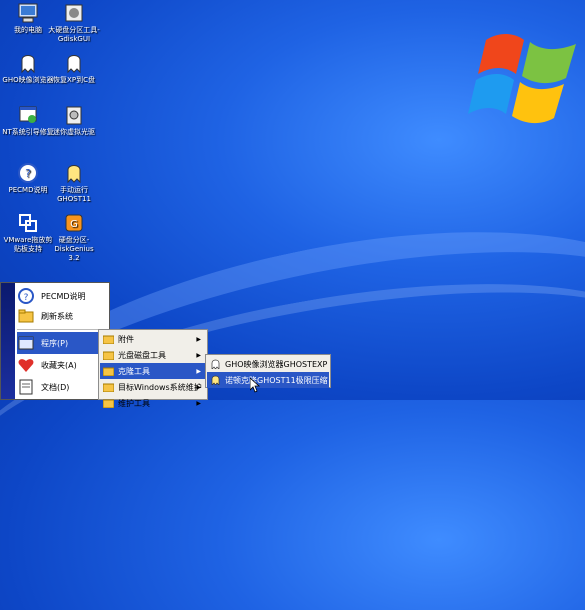  I want to click on desktop-icon-label: 恢复XP到C盘, so click(74, 80).